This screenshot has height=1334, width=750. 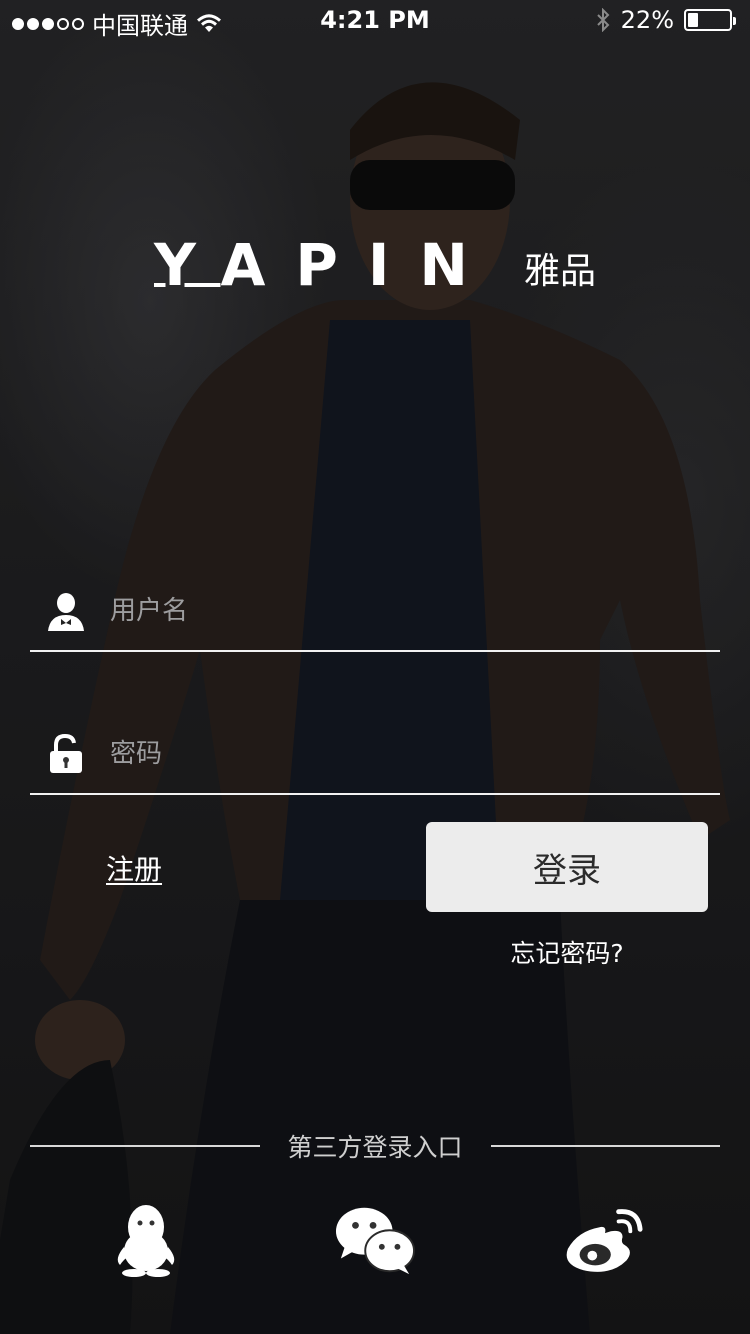 I want to click on weibo-login-button, so click(x=604, y=1240).